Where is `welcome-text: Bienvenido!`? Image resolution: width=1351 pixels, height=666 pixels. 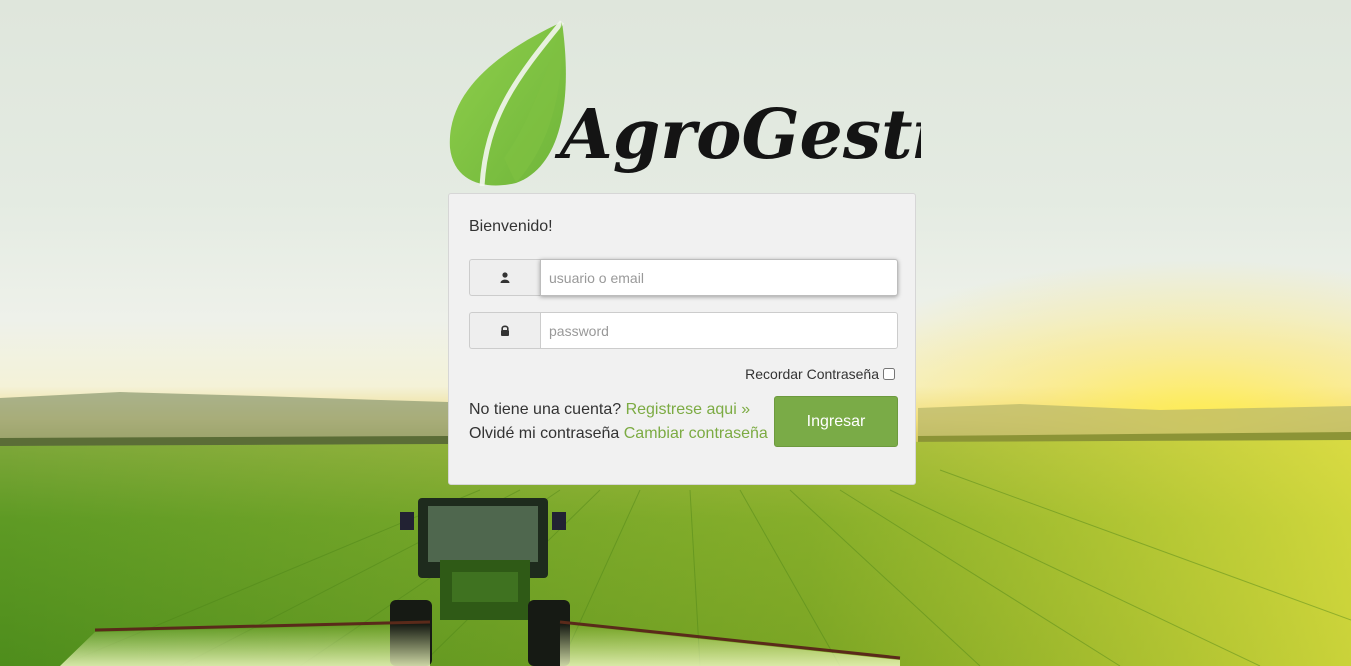 welcome-text: Bienvenido! is located at coordinates (511, 226).